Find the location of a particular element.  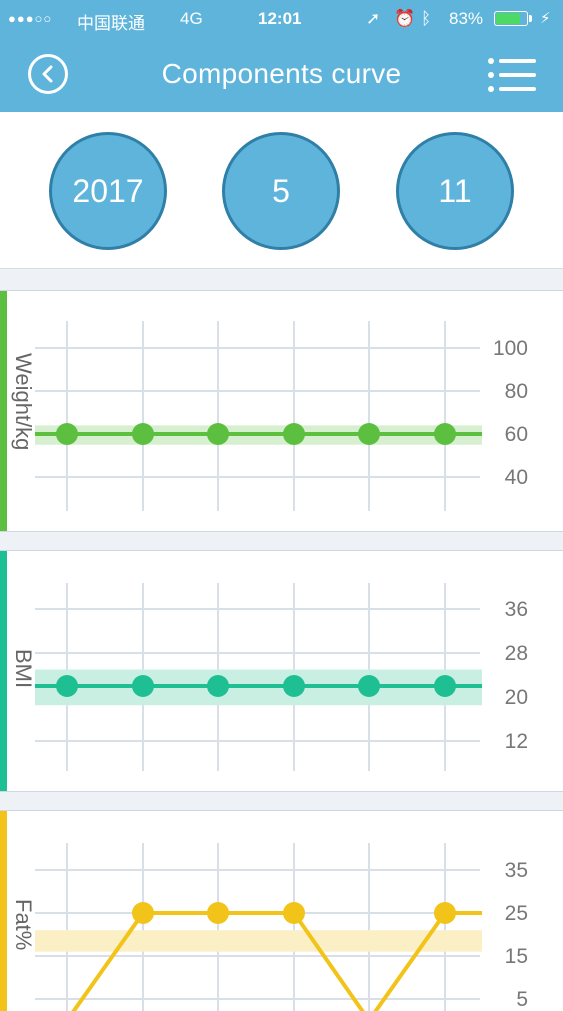

bmi-tick-label: 20 is located at coordinates (516, 697).